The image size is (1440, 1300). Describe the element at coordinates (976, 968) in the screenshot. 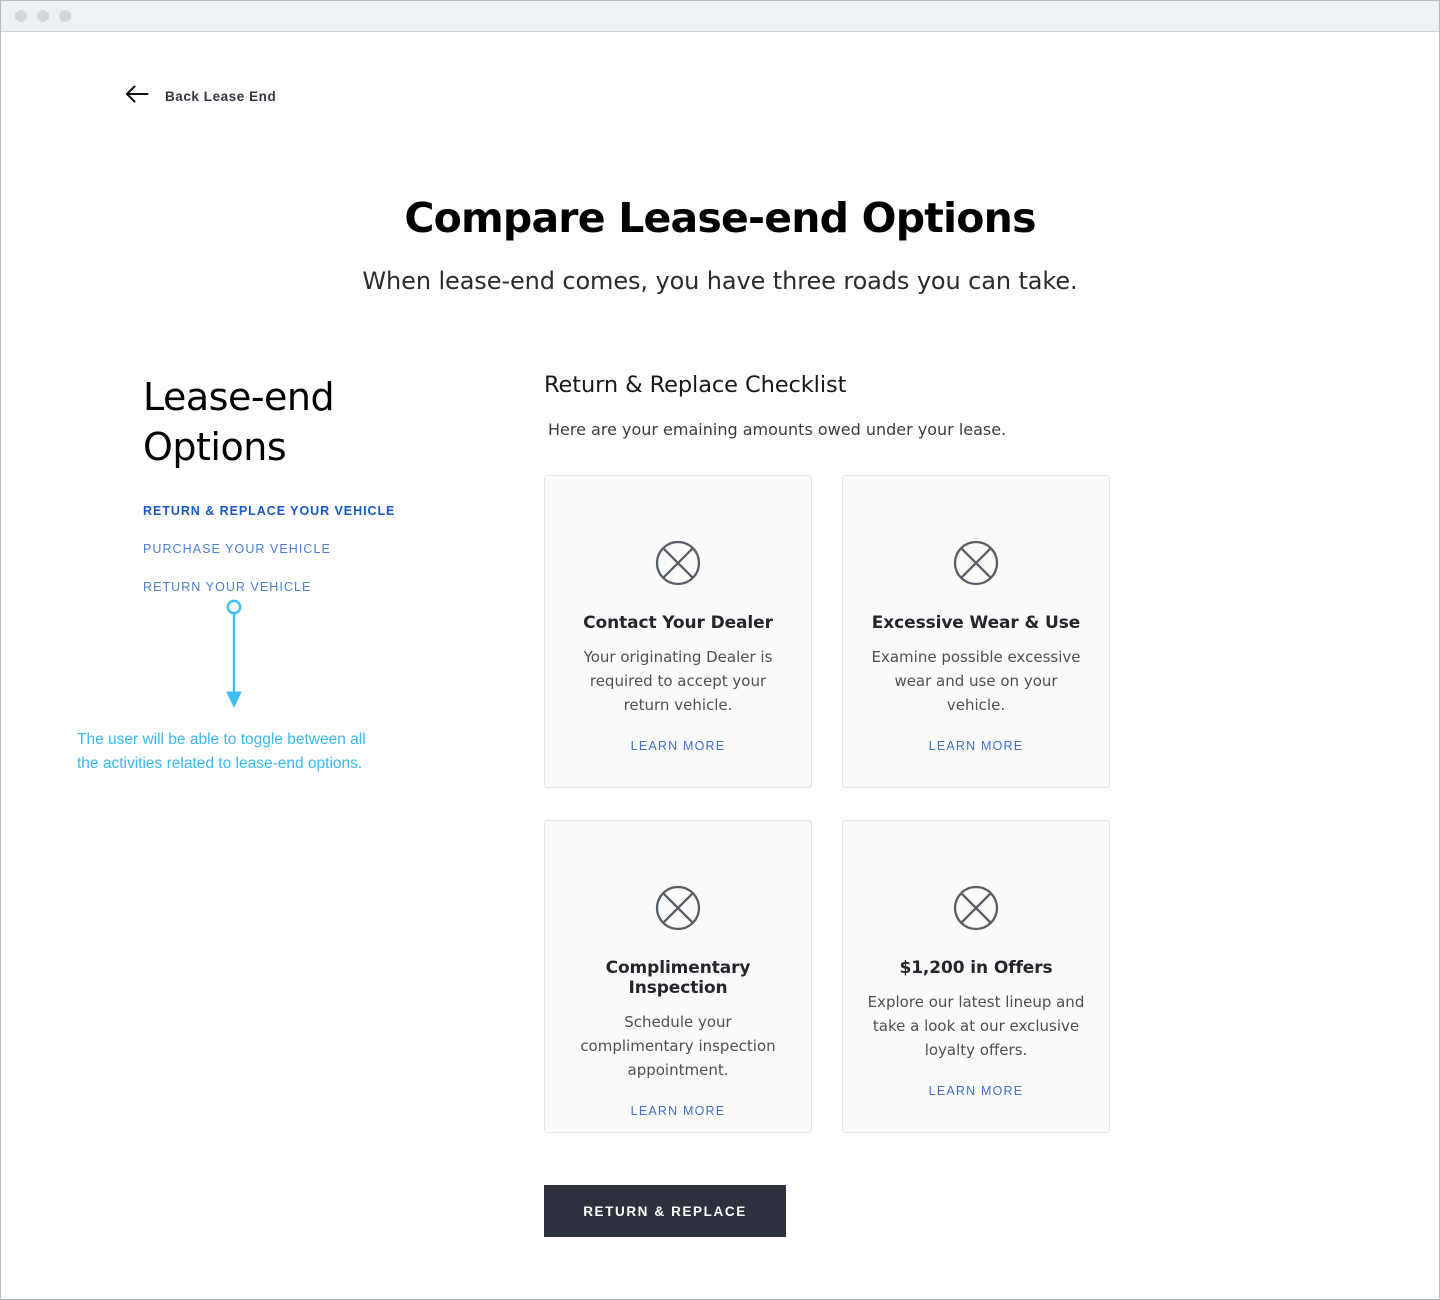

I see `card-title: $1,200 in Offers` at that location.